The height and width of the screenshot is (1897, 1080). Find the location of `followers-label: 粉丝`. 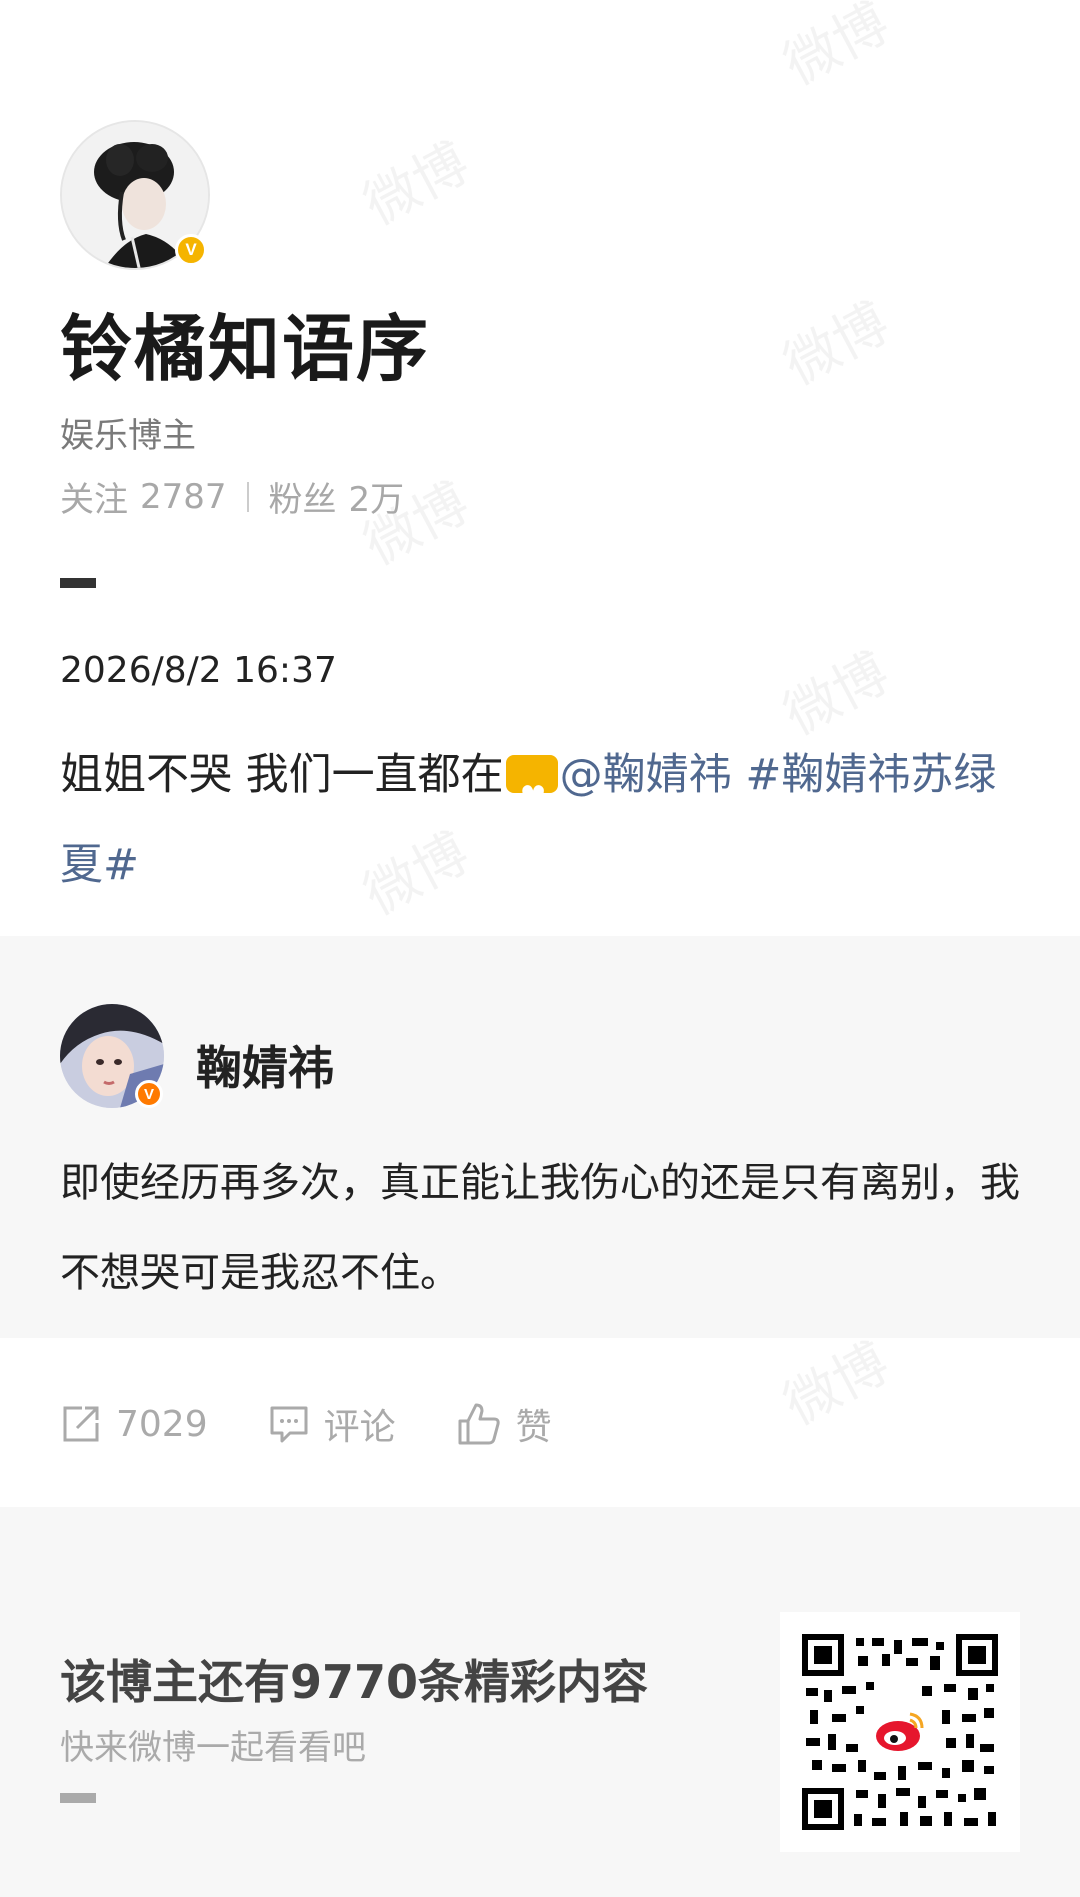

followers-label: 粉丝 is located at coordinates (303, 496).